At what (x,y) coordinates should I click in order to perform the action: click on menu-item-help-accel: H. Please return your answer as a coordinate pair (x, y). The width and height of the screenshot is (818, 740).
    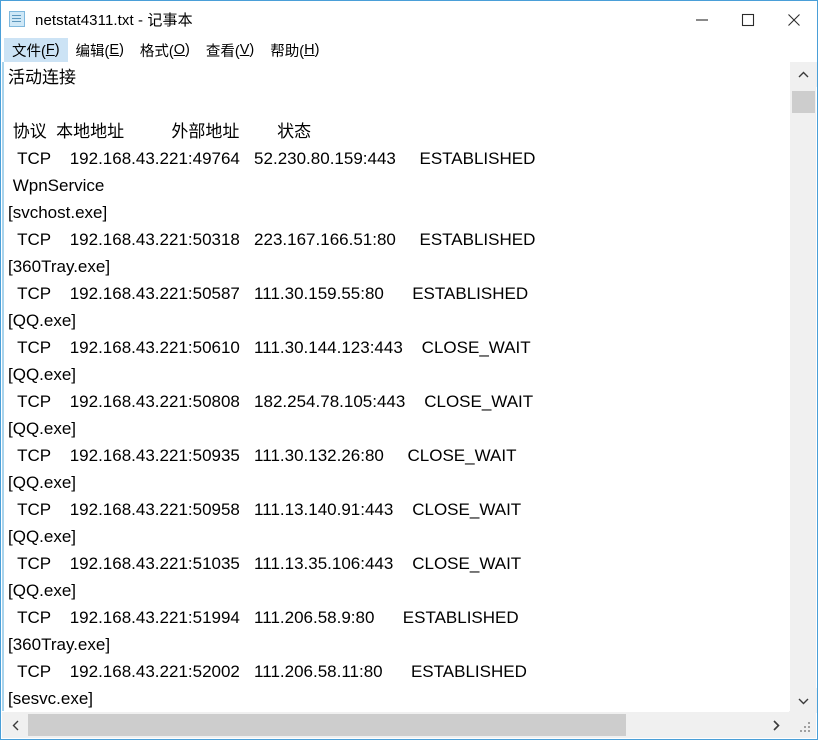
    Looking at the image, I should click on (309, 50).